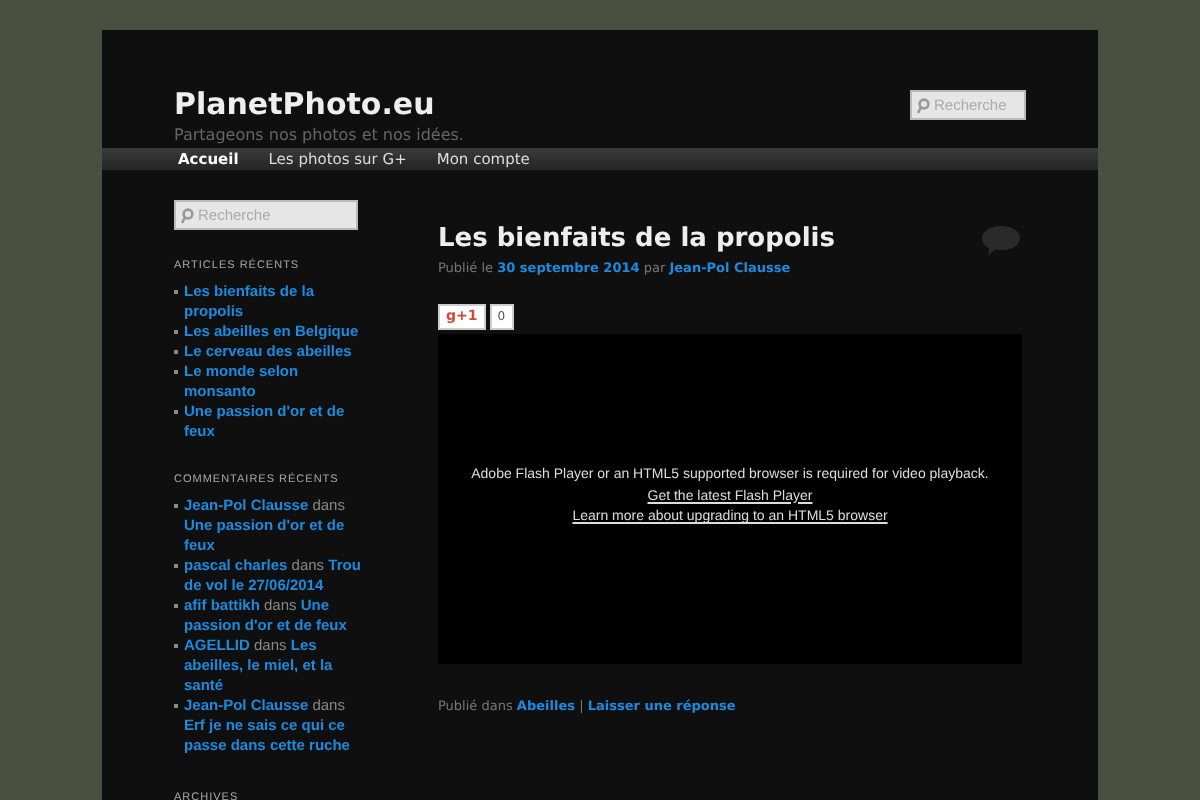  I want to click on post-title: Les bienfaits de la propolis, so click(636, 240).